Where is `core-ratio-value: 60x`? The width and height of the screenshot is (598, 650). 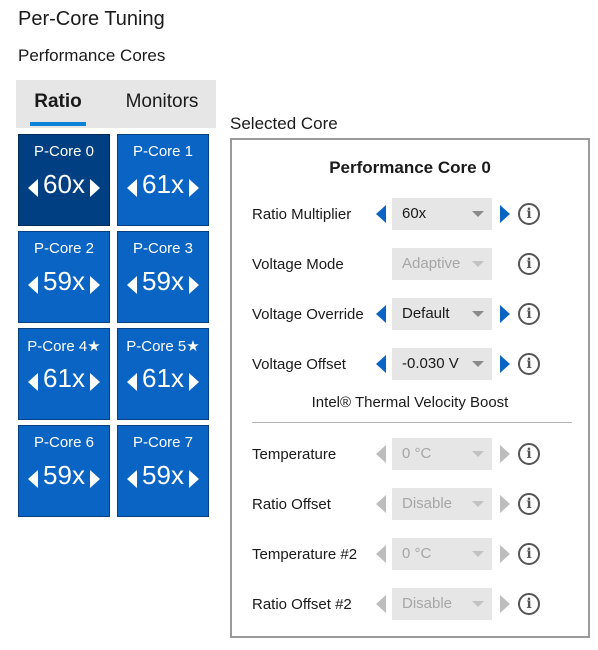 core-ratio-value: 60x is located at coordinates (64, 184).